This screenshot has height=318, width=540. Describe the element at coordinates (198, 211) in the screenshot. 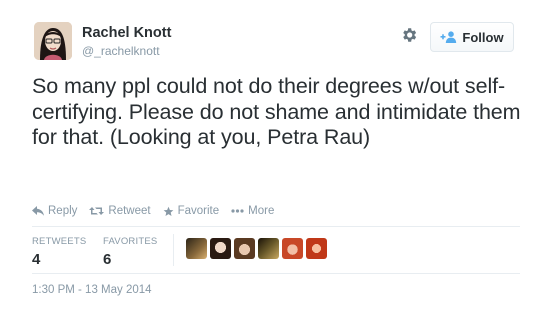

I see `favorite-label: Favorite` at that location.